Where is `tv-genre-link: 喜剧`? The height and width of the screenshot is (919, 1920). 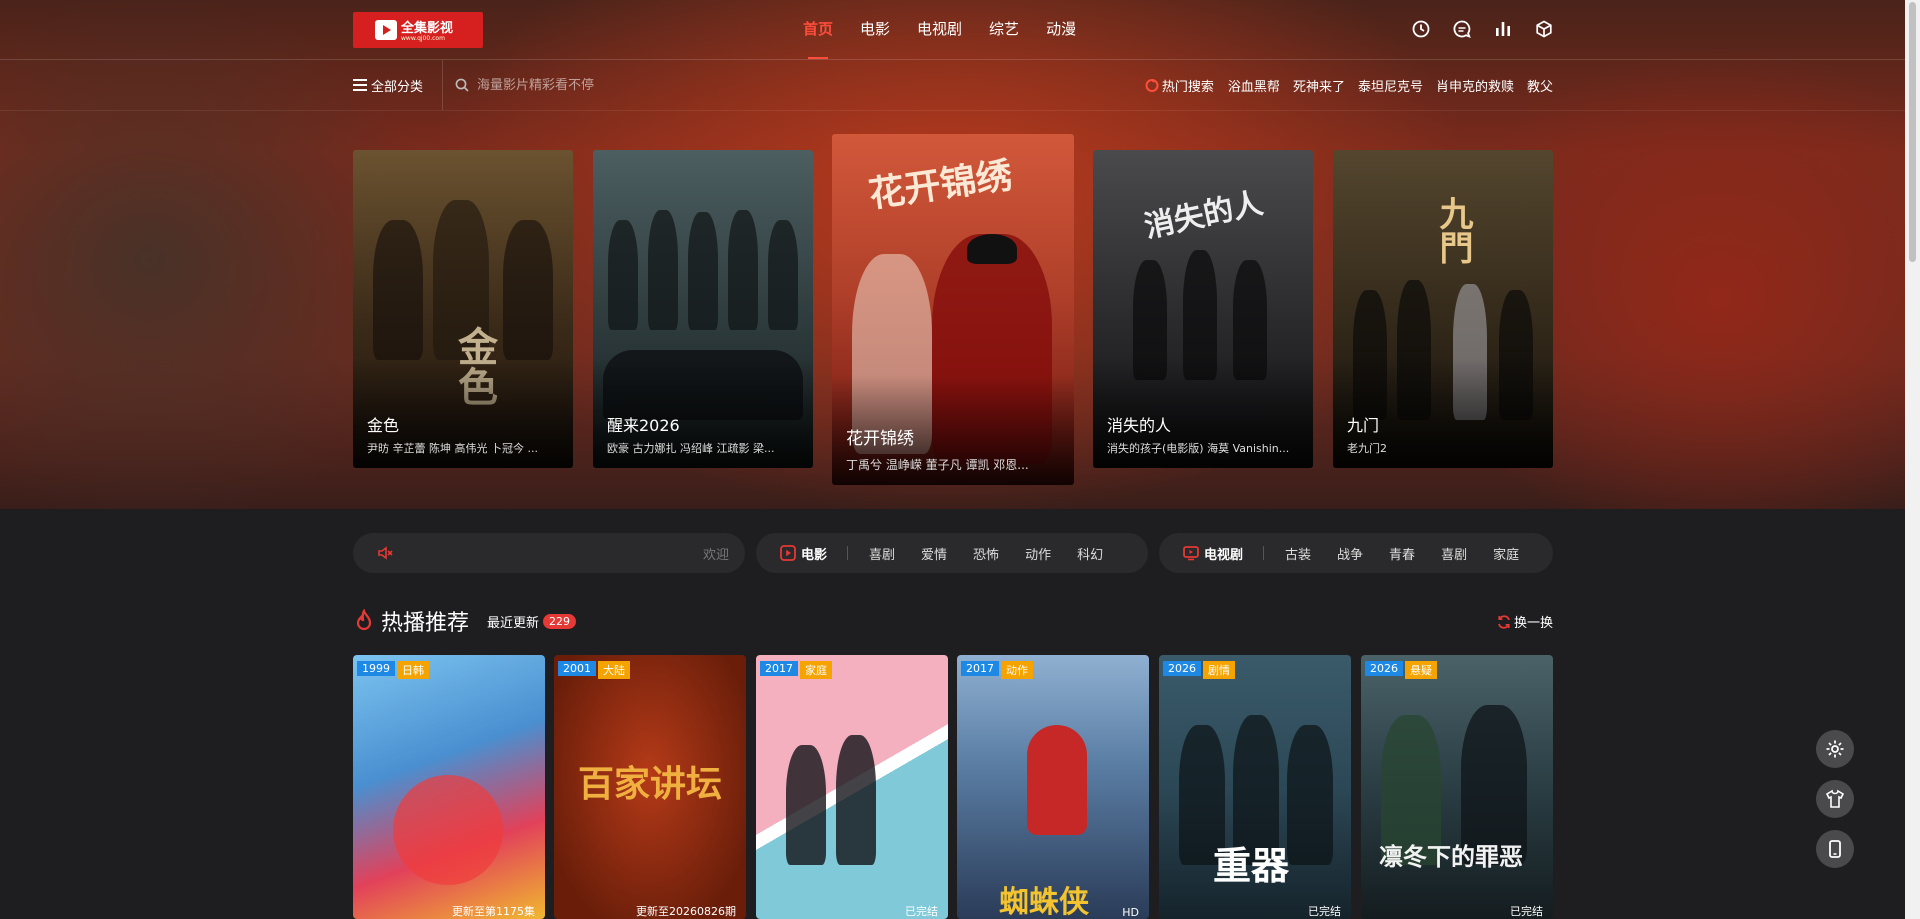
tv-genre-link: 喜剧 is located at coordinates (1454, 553).